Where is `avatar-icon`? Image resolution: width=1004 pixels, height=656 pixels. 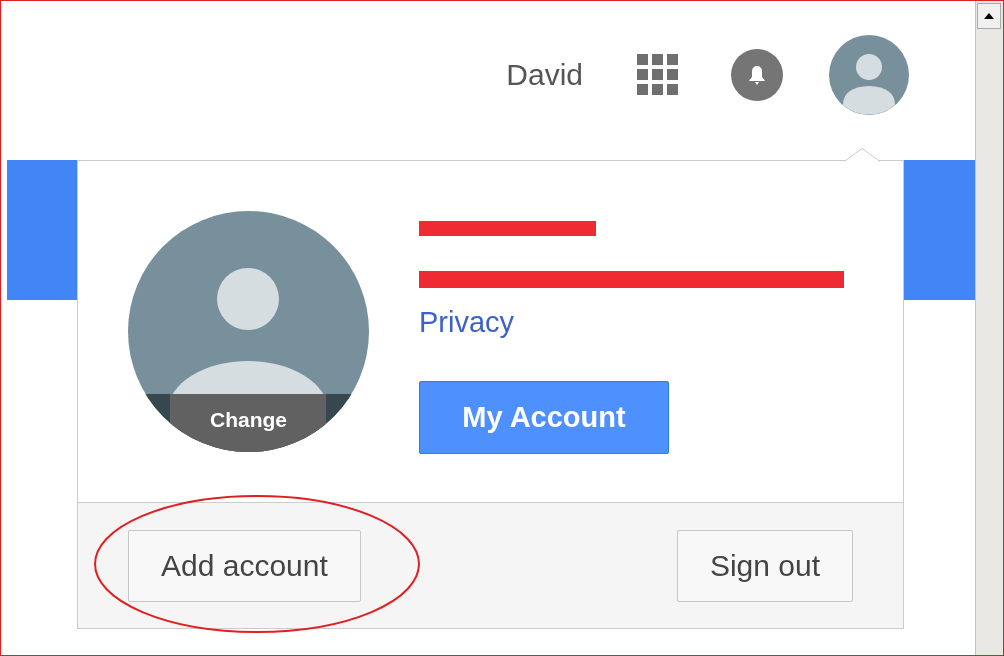 avatar-icon is located at coordinates (869, 74).